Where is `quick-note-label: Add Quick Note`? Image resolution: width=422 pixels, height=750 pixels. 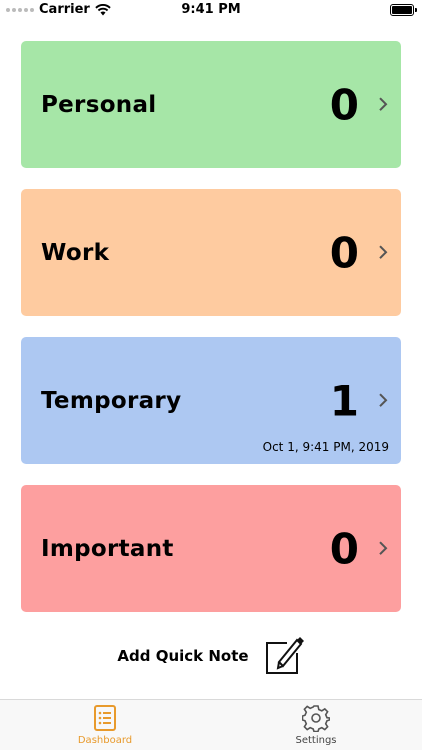 quick-note-label: Add Quick Note is located at coordinates (183, 656).